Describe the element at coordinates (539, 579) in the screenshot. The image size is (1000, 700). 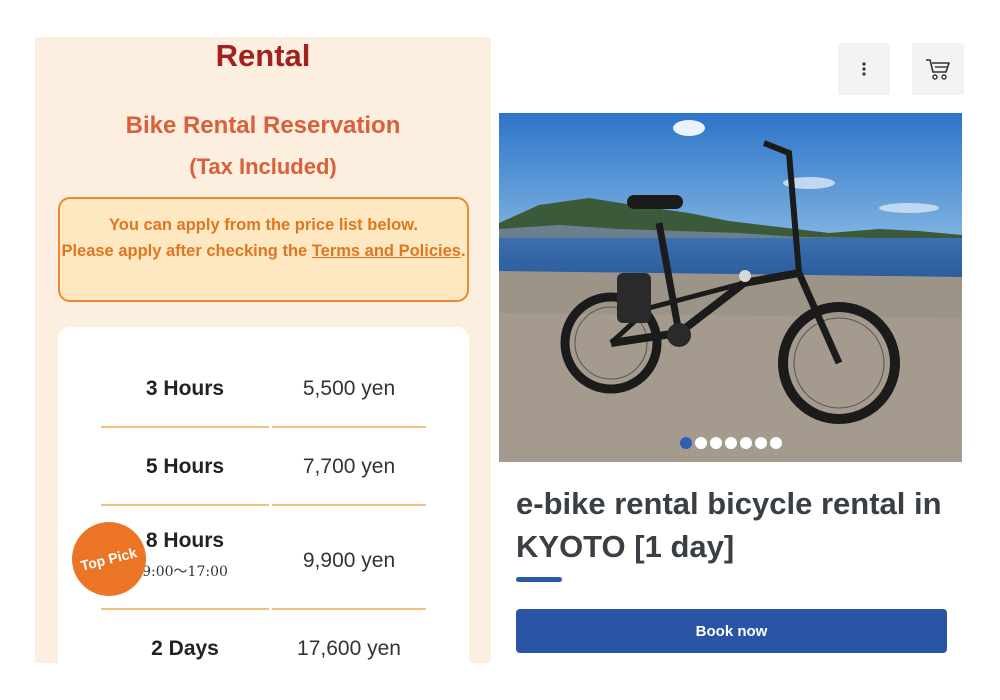
I see `title-underline` at that location.